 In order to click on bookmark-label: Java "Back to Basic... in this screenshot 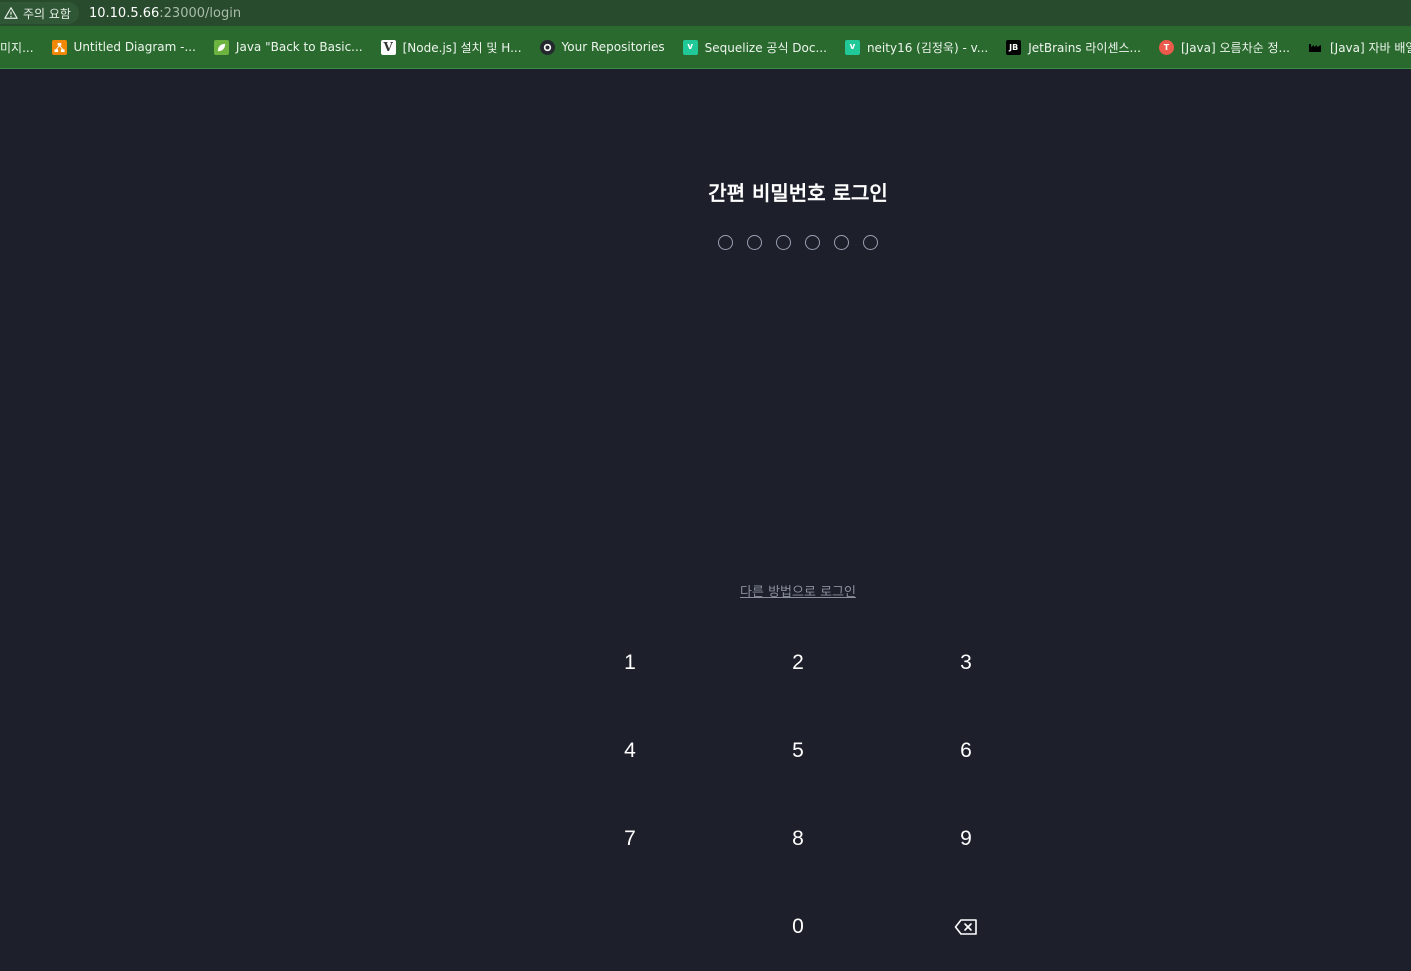, I will do `click(299, 47)`.